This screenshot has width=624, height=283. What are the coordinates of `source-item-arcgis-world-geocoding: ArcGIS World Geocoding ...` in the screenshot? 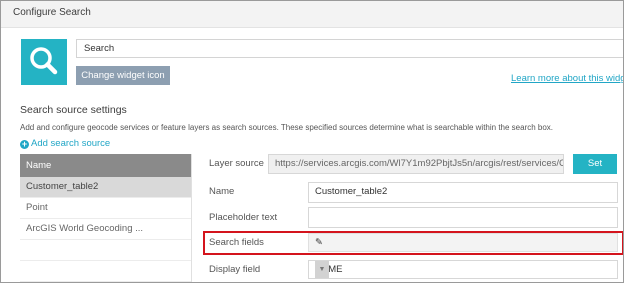 It's located at (105, 229).